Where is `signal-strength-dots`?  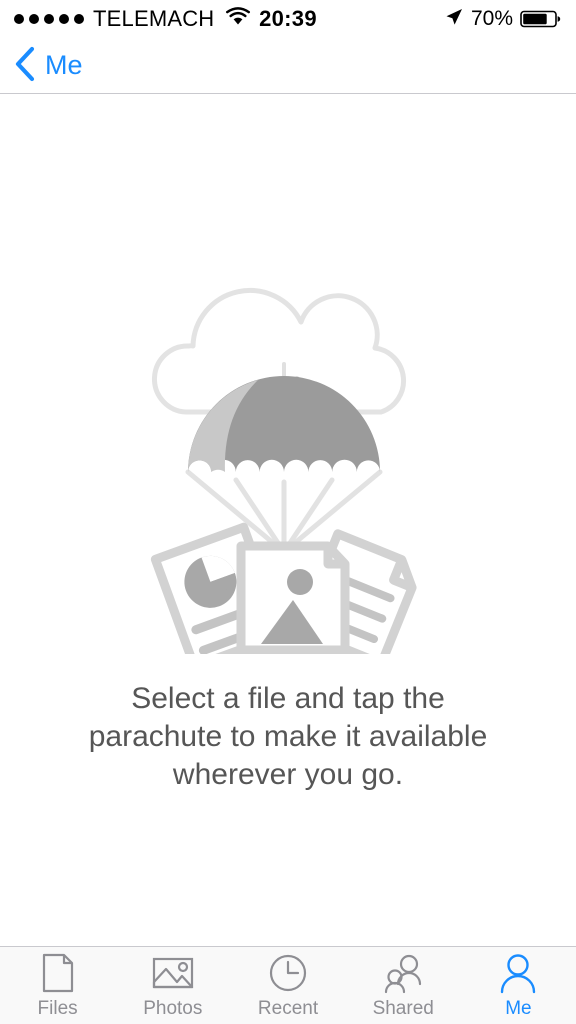 signal-strength-dots is located at coordinates (49, 19).